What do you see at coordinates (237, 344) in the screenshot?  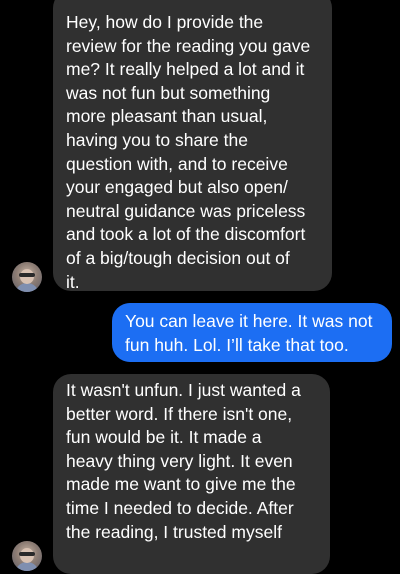 I see `message-text-line: fun huh. Lol. I’ll take that too.` at bounding box center [237, 344].